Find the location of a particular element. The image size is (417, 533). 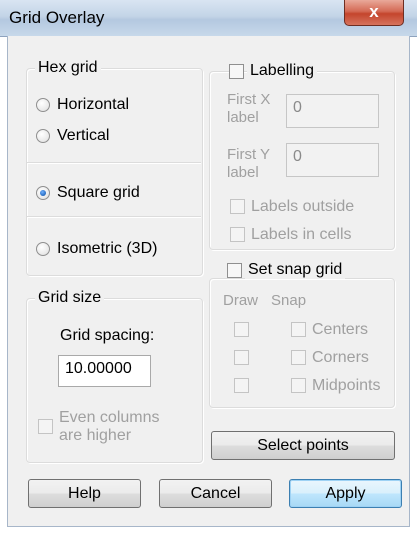

help-button: Help is located at coordinates (84, 493).